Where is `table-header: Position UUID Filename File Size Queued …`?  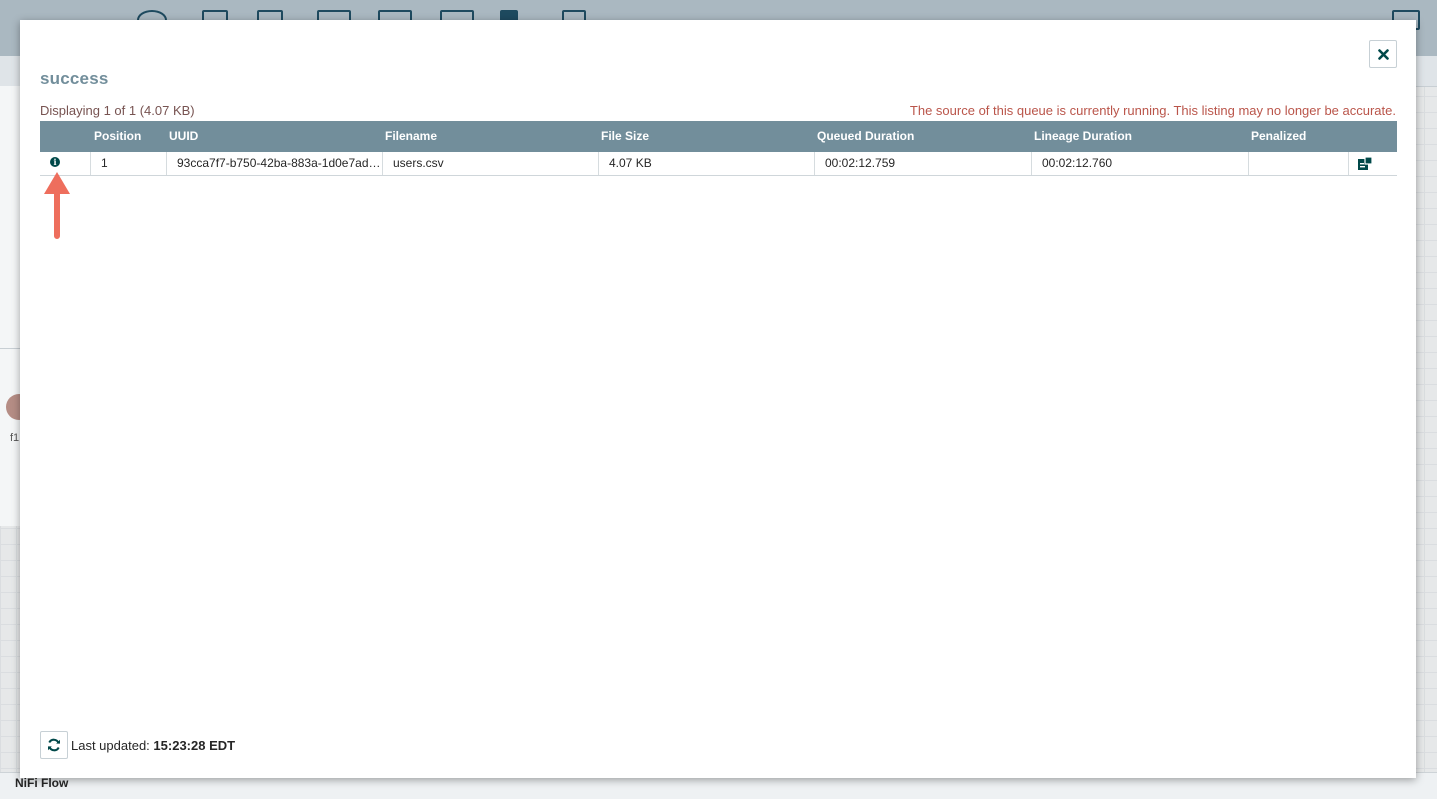 table-header: Position UUID Filename File Size Queued … is located at coordinates (718, 136).